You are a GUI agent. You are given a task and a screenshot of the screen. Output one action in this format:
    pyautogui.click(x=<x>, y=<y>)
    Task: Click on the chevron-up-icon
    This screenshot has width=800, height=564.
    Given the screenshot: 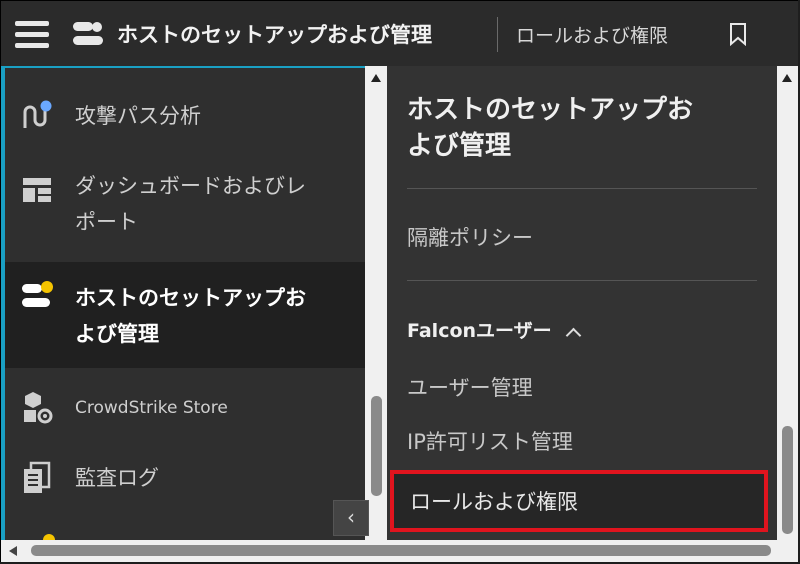 What is the action you would take?
    pyautogui.click(x=573, y=335)
    